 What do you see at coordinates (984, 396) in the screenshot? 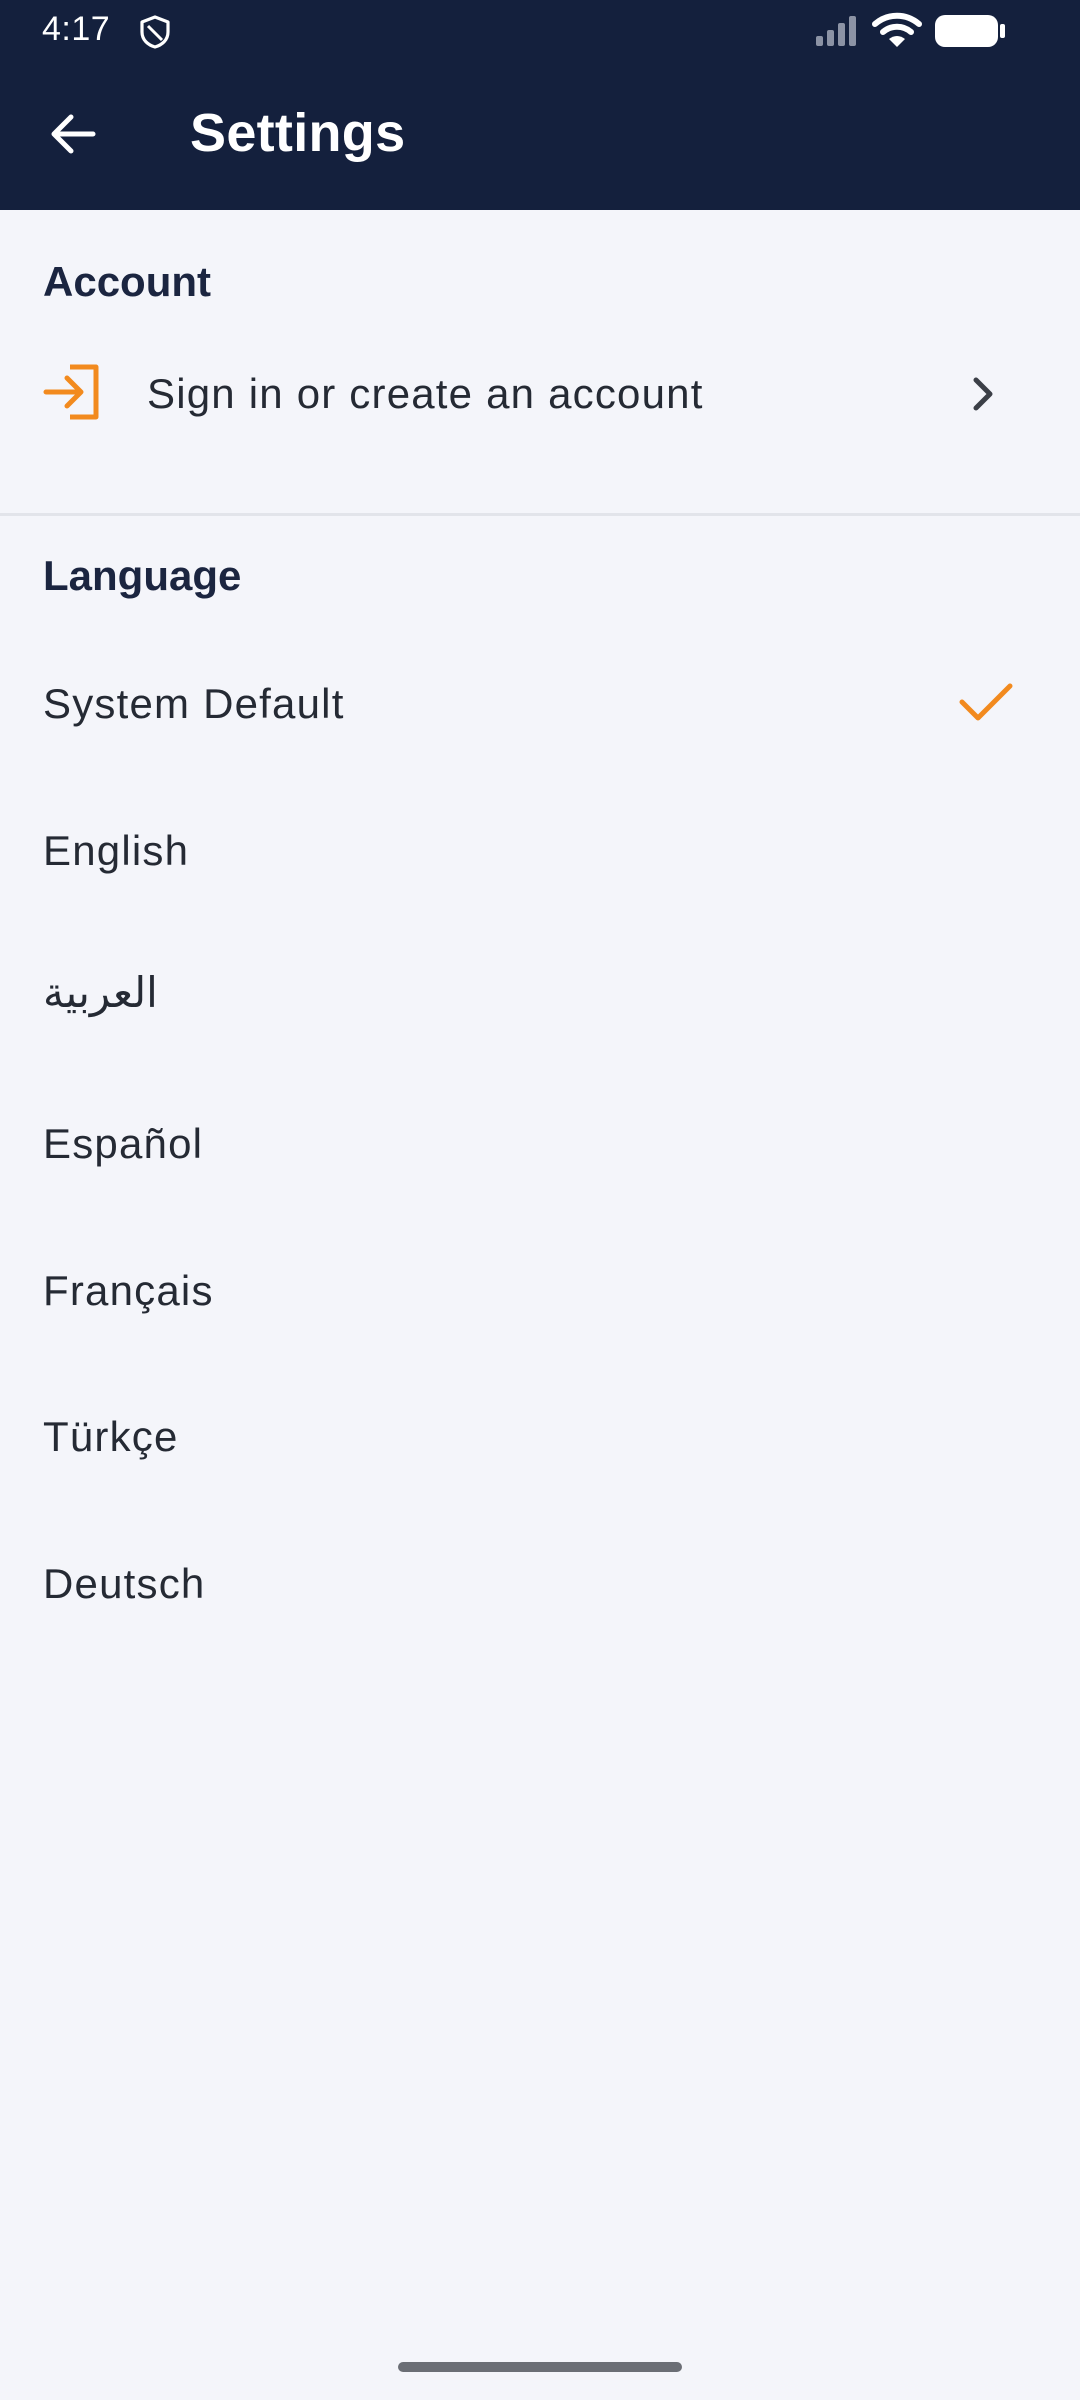
I see `chevron-right-icon` at bounding box center [984, 396].